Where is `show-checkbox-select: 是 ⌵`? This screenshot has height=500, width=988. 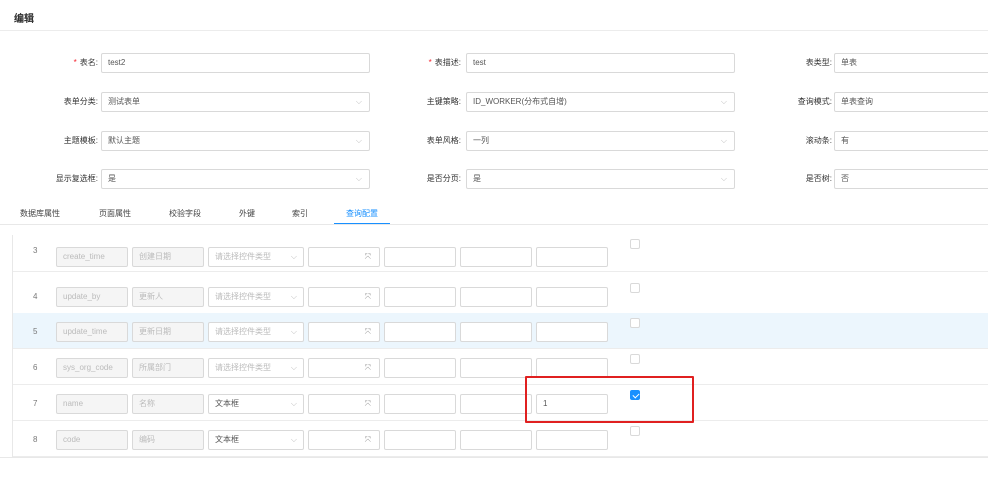
show-checkbox-select: 是 ⌵ is located at coordinates (235, 179).